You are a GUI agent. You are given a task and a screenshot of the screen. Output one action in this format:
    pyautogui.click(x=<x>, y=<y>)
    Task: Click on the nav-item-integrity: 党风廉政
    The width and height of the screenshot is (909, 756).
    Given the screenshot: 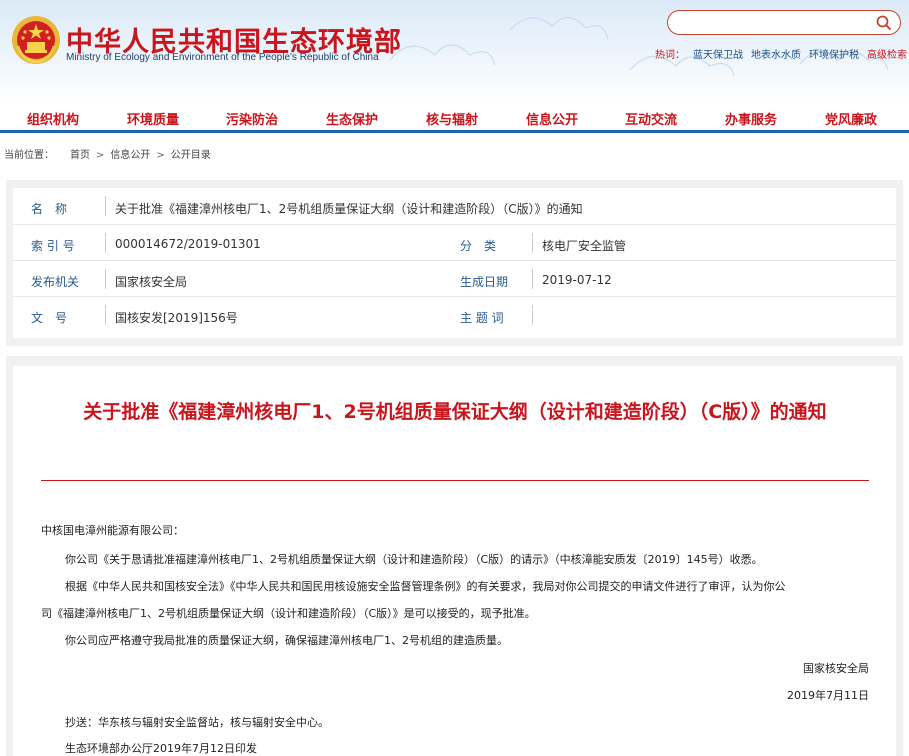 What is the action you would take?
    pyautogui.click(x=851, y=118)
    